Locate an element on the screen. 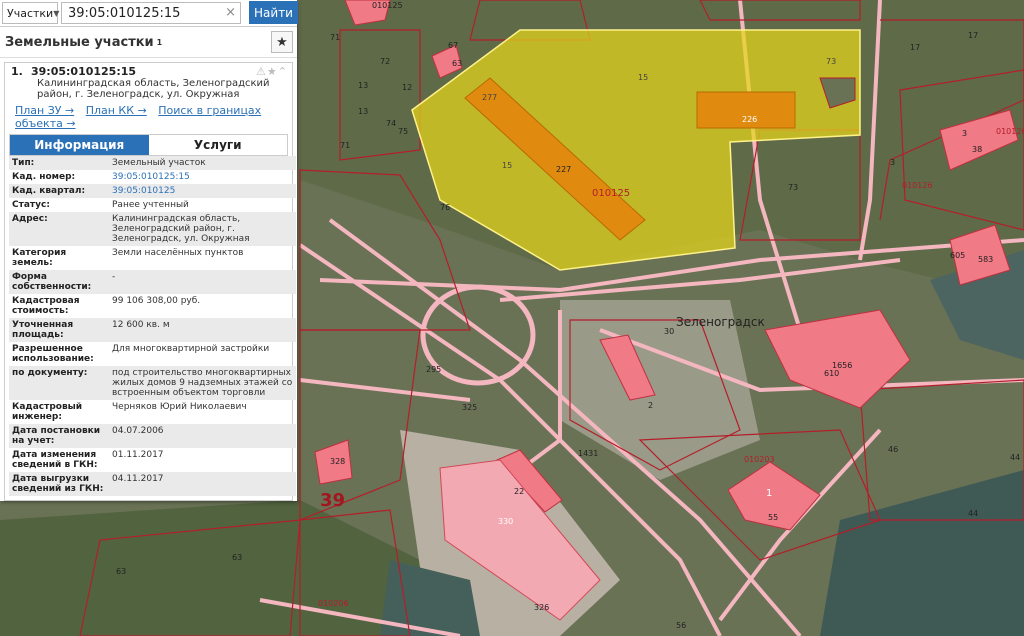 This screenshot has height=636, width=1024. info-row-value: - is located at coordinates (202, 282).